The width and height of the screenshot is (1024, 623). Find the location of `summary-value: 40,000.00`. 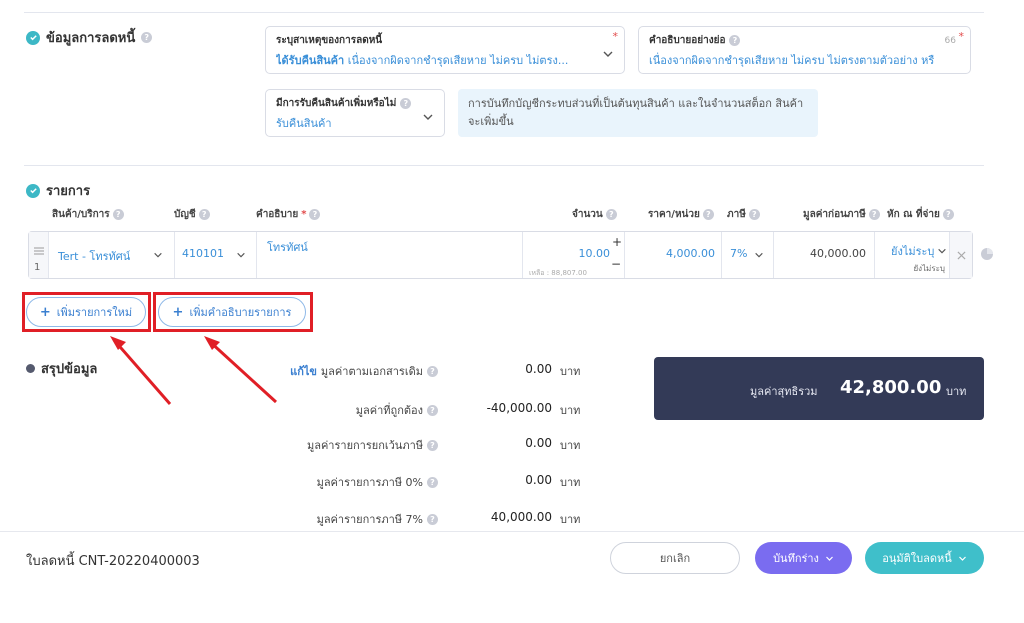

summary-value: 40,000.00 is located at coordinates (521, 517).